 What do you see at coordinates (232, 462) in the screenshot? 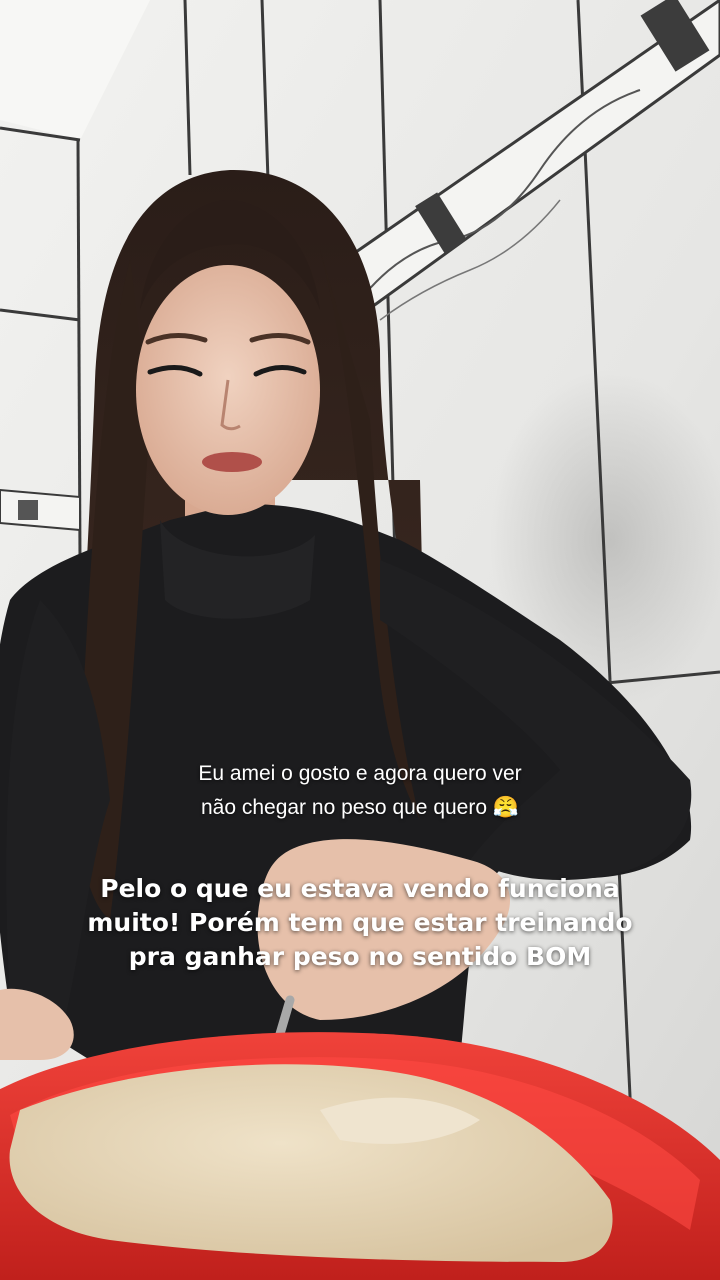
I see `lips` at bounding box center [232, 462].